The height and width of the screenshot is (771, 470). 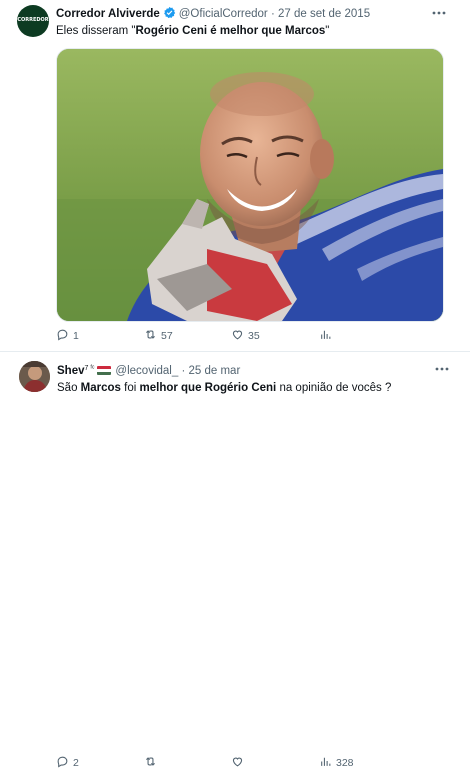 I want to click on avatar: CORREDOR, so click(x=33, y=21).